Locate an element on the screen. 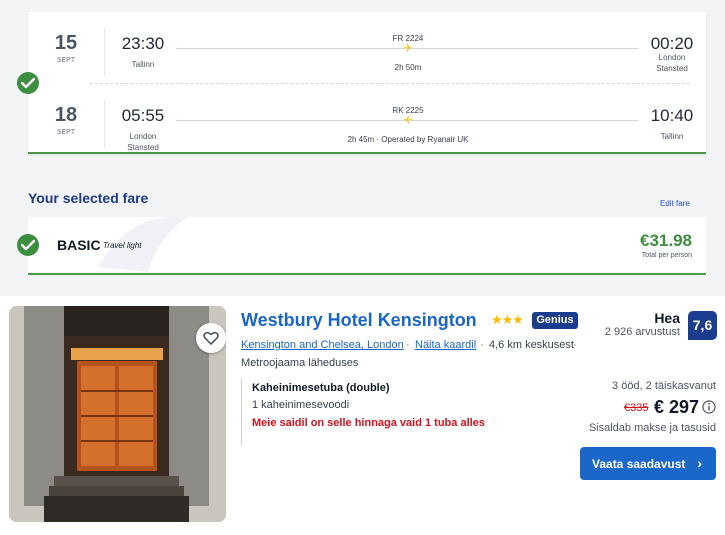  return-date-month: SEPT is located at coordinates (66, 132).